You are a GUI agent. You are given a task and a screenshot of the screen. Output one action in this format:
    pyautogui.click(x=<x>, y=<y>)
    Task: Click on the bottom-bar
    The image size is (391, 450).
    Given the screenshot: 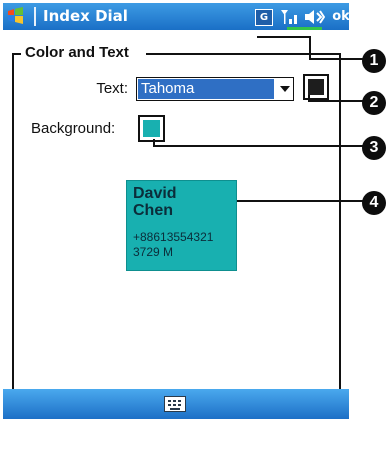 What is the action you would take?
    pyautogui.click(x=176, y=404)
    